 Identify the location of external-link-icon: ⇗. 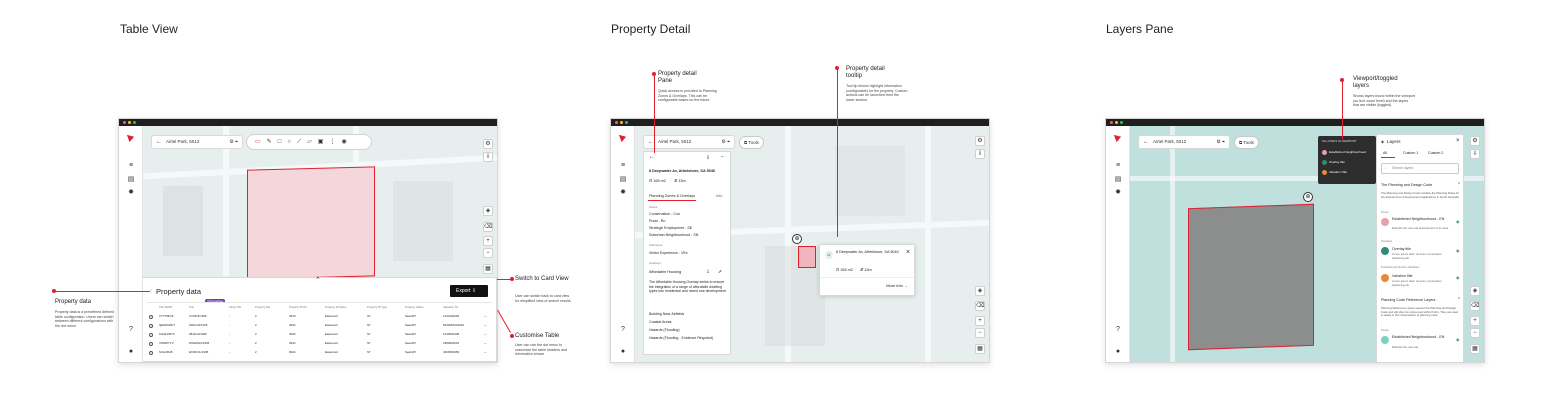
(720, 272).